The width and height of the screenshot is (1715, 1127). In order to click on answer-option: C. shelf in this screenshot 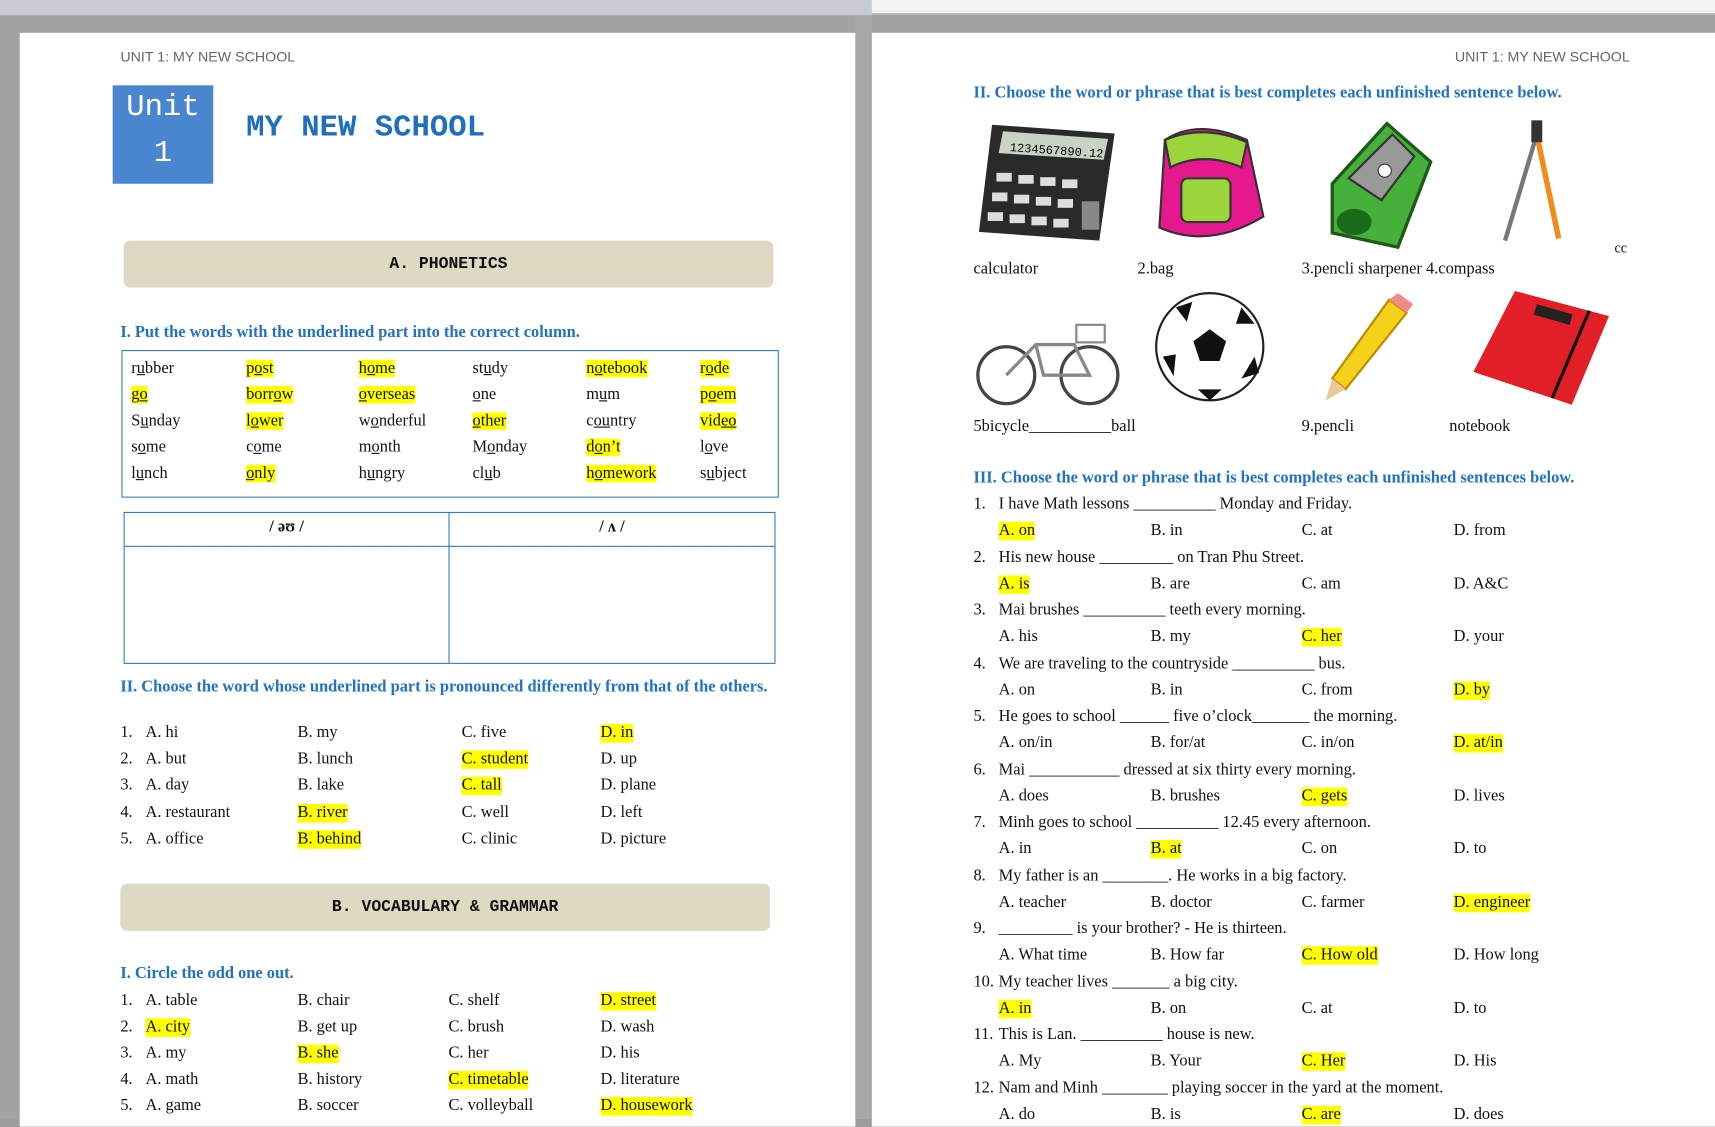, I will do `click(474, 1001)`.